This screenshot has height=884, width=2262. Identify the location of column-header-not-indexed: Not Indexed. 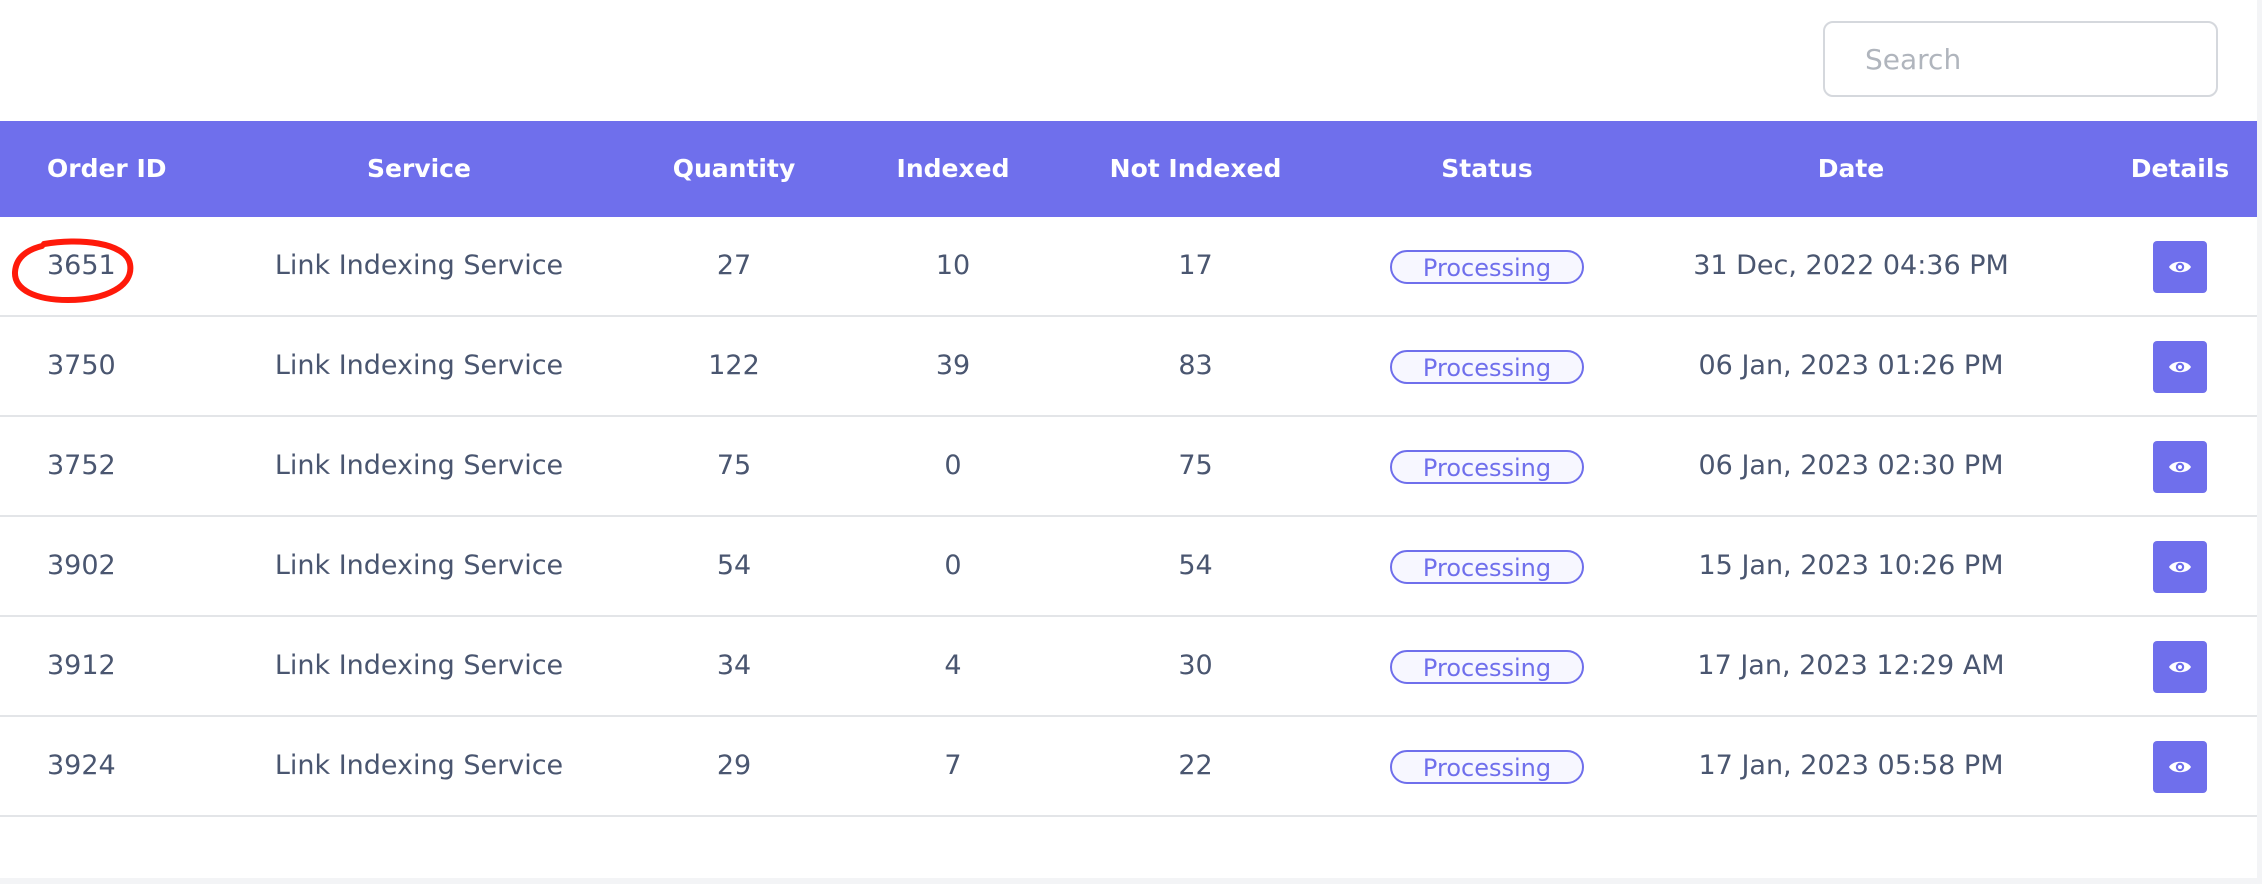
(1195, 169).